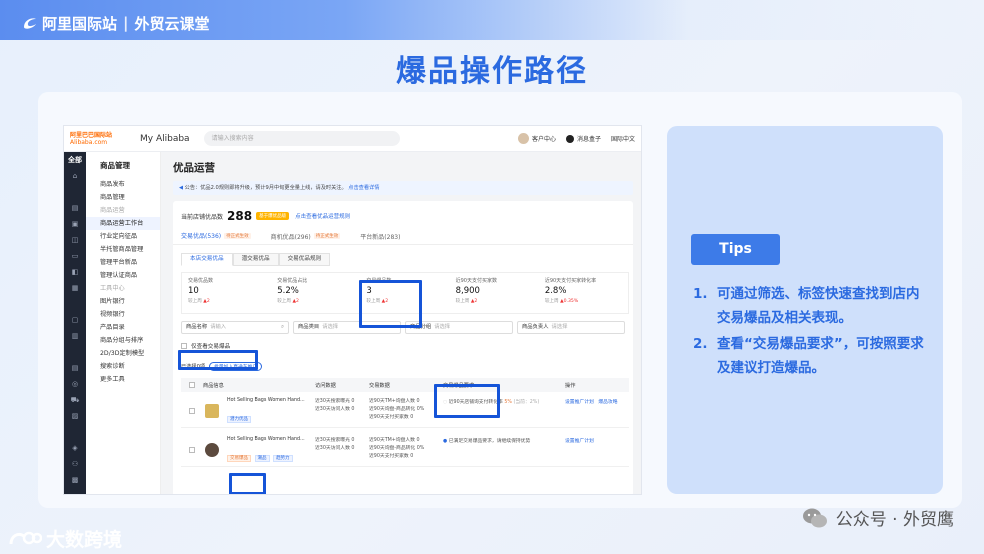 This screenshot has width=984, height=554. I want to click on hot-guide-link: 爆品攻略, so click(607, 402).